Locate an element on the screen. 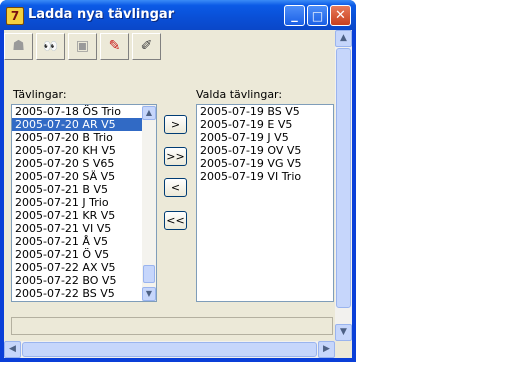 This screenshot has width=512, height=384. available-list-item: 2005-07-22 AX V5 is located at coordinates (84, 267).